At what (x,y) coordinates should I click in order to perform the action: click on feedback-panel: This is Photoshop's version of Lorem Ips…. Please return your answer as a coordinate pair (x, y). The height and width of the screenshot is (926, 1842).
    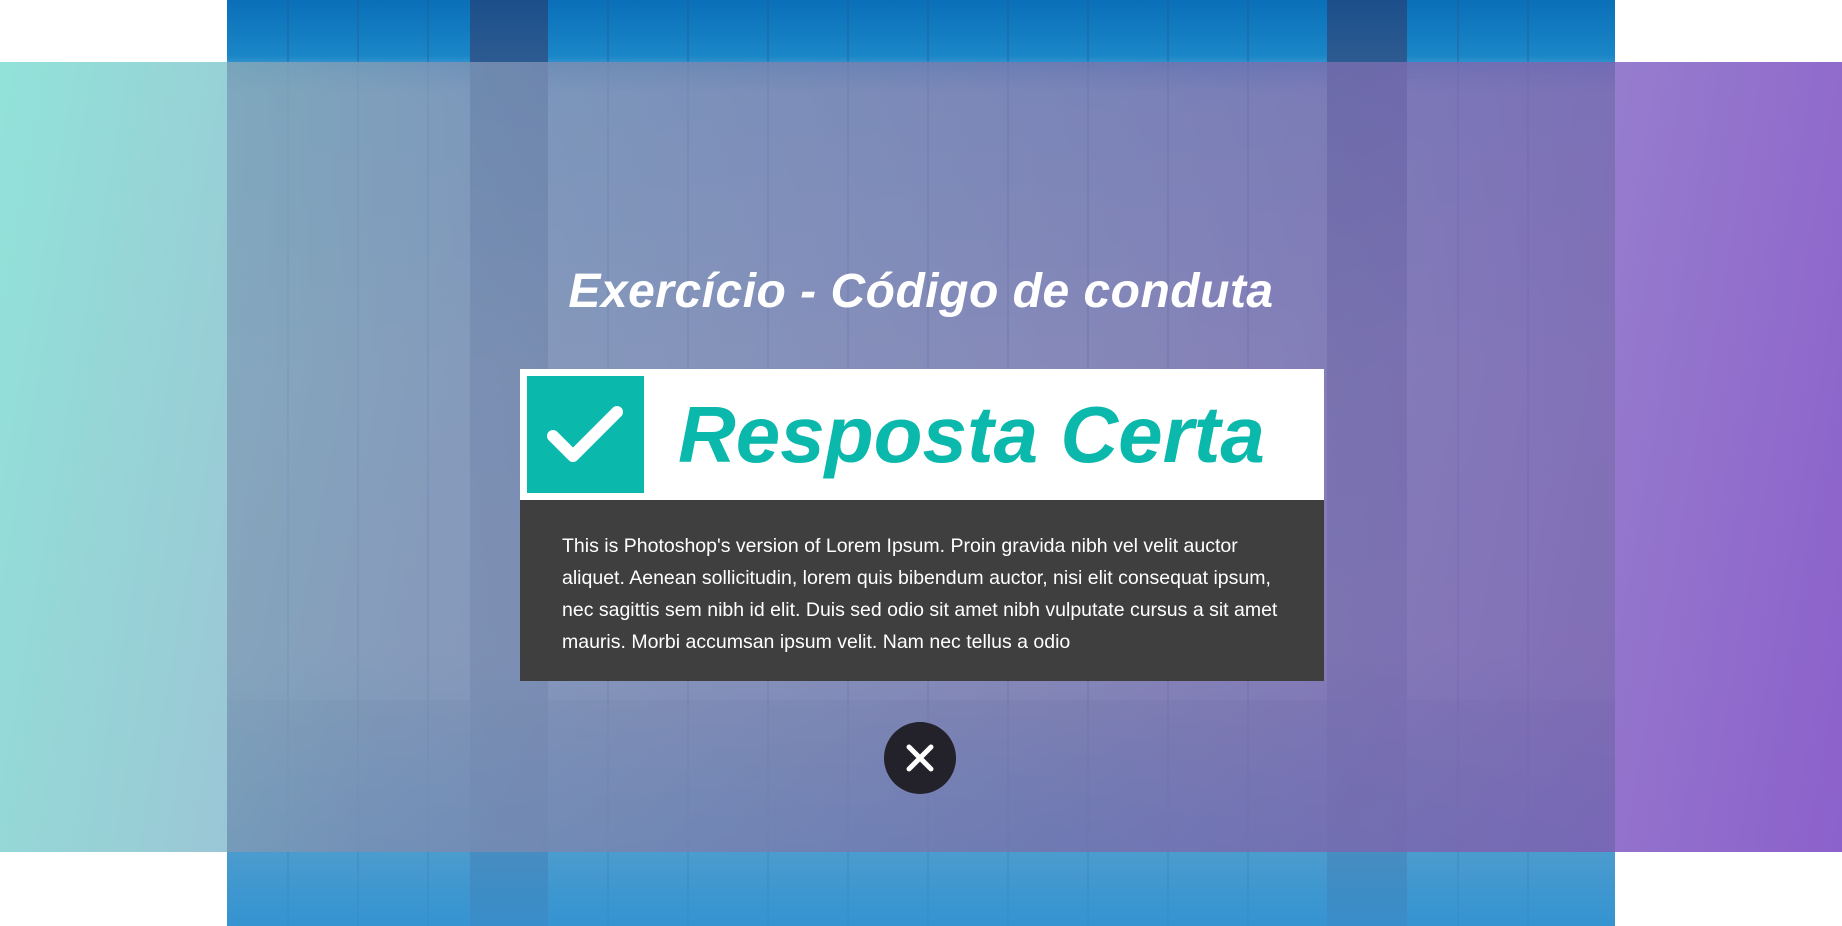
    Looking at the image, I should click on (922, 590).